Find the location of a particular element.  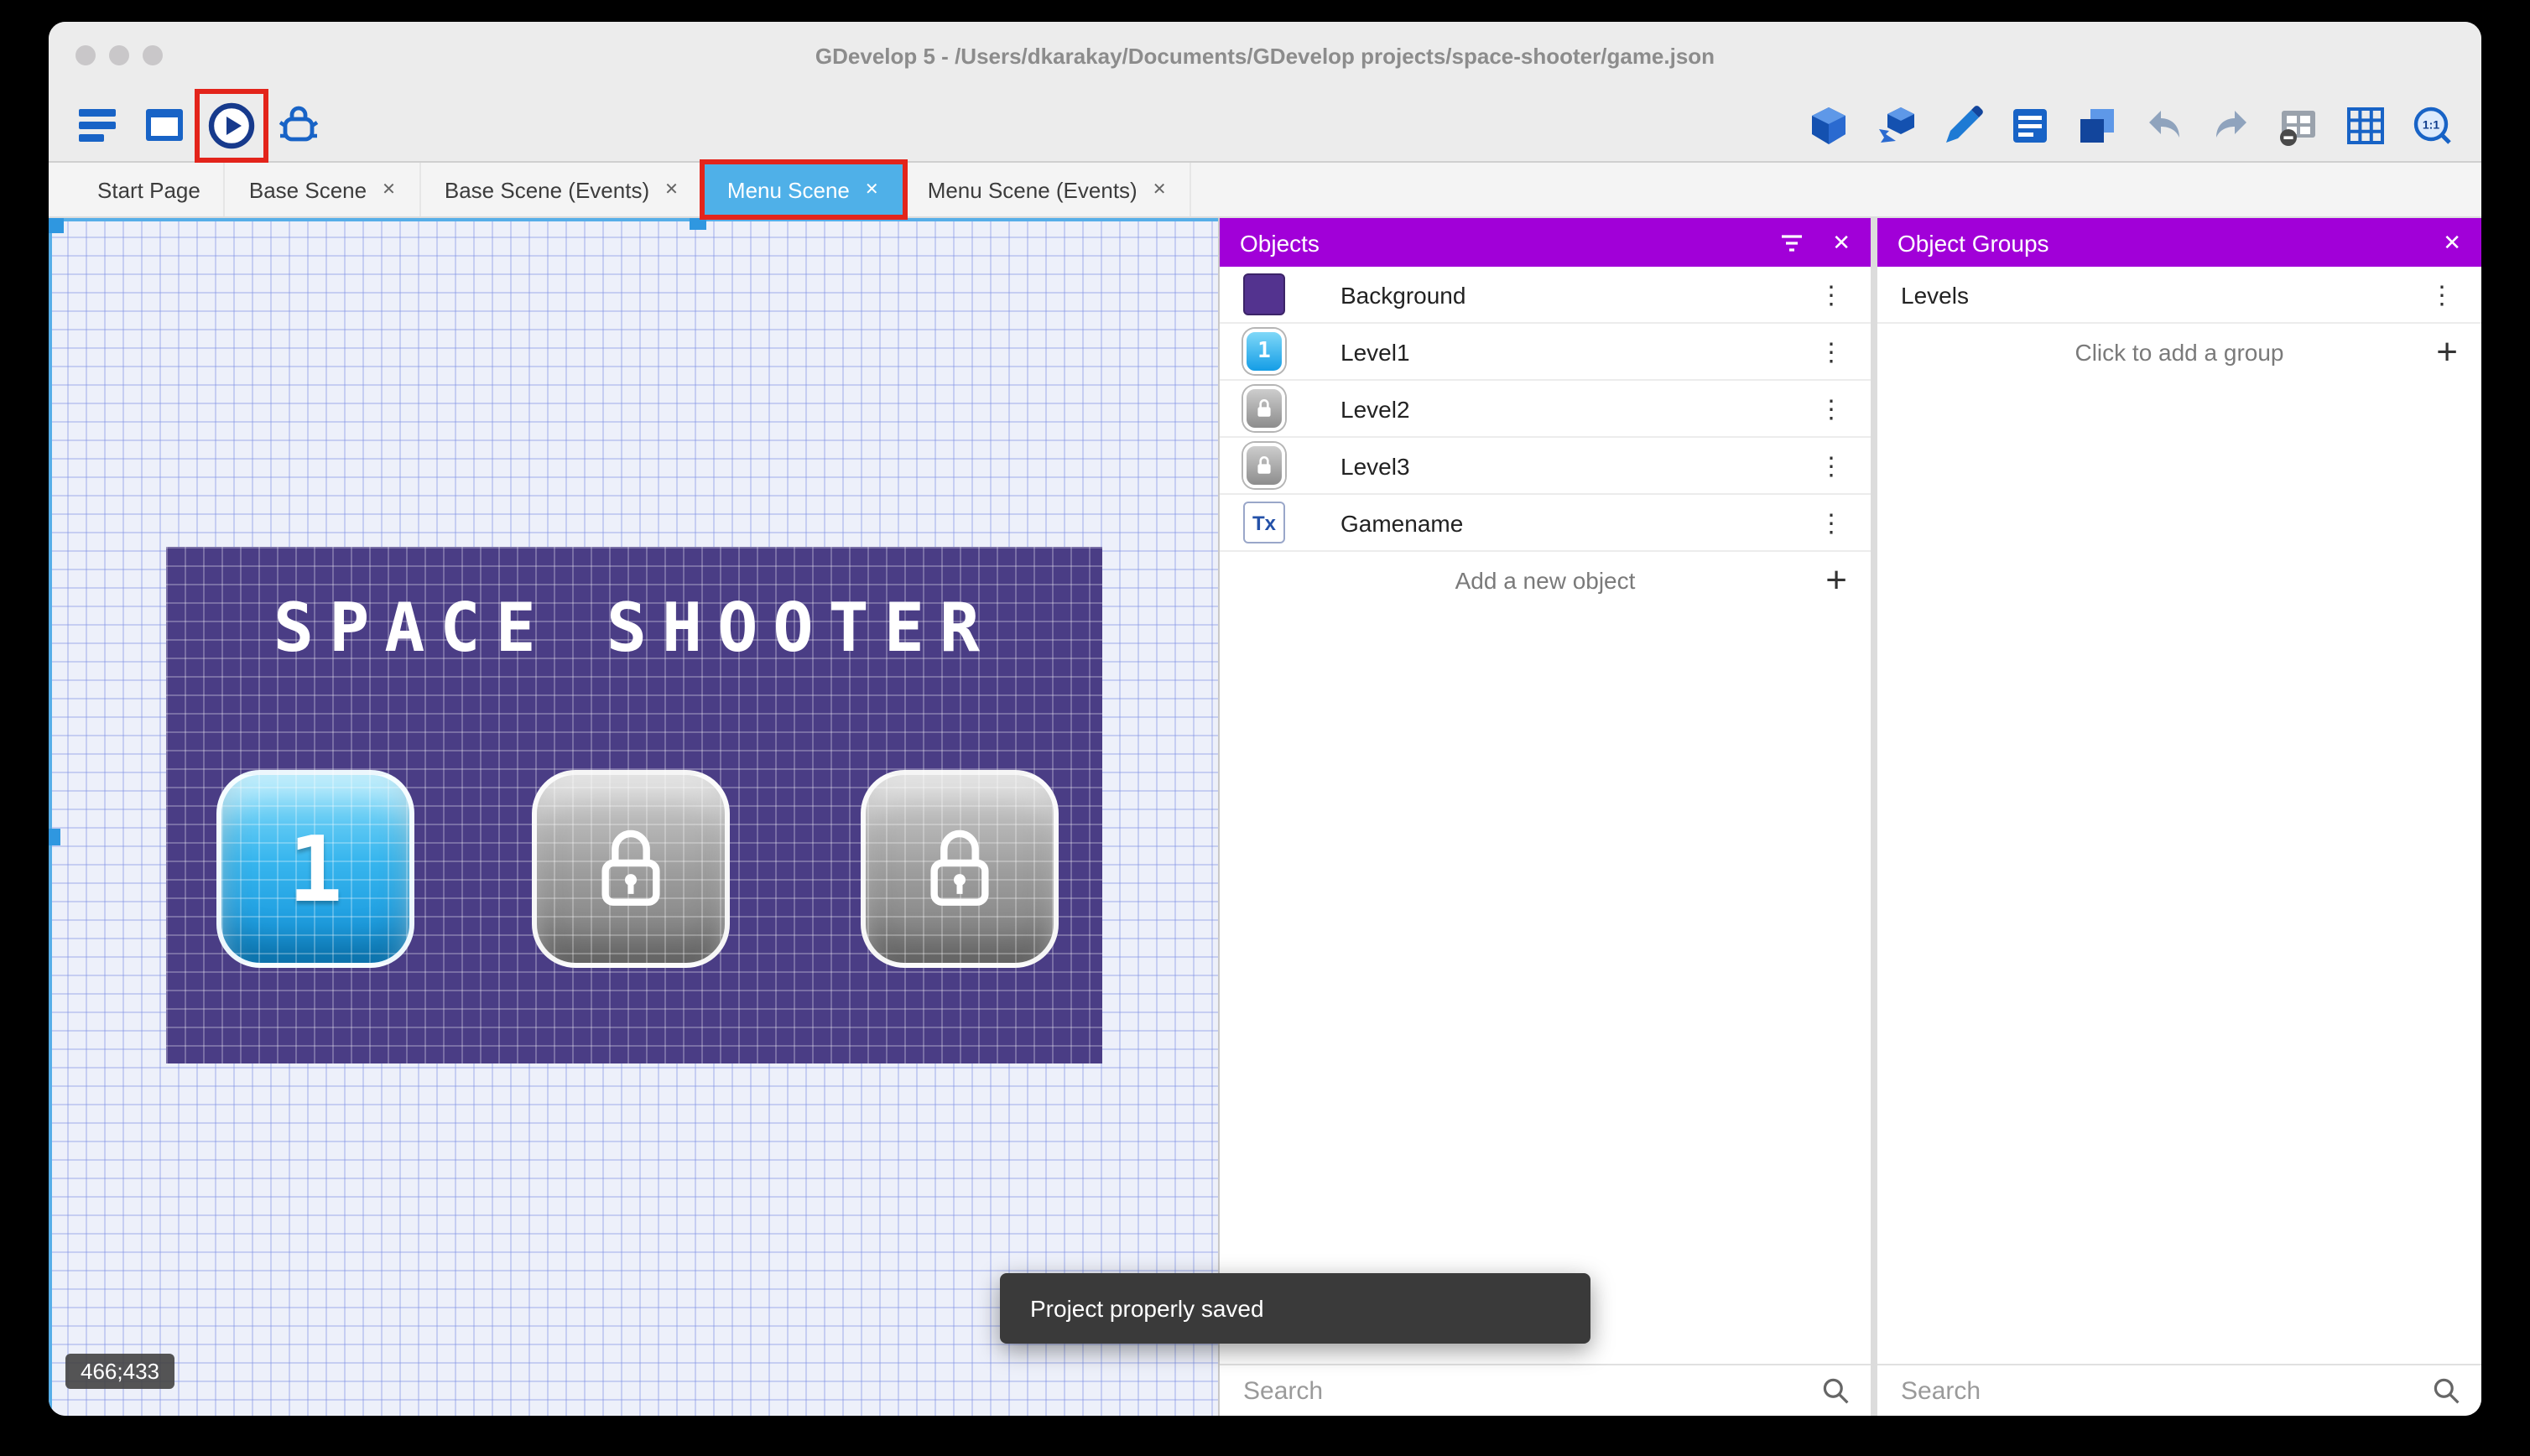

add-object-label: Add a new object is located at coordinates (1545, 580).